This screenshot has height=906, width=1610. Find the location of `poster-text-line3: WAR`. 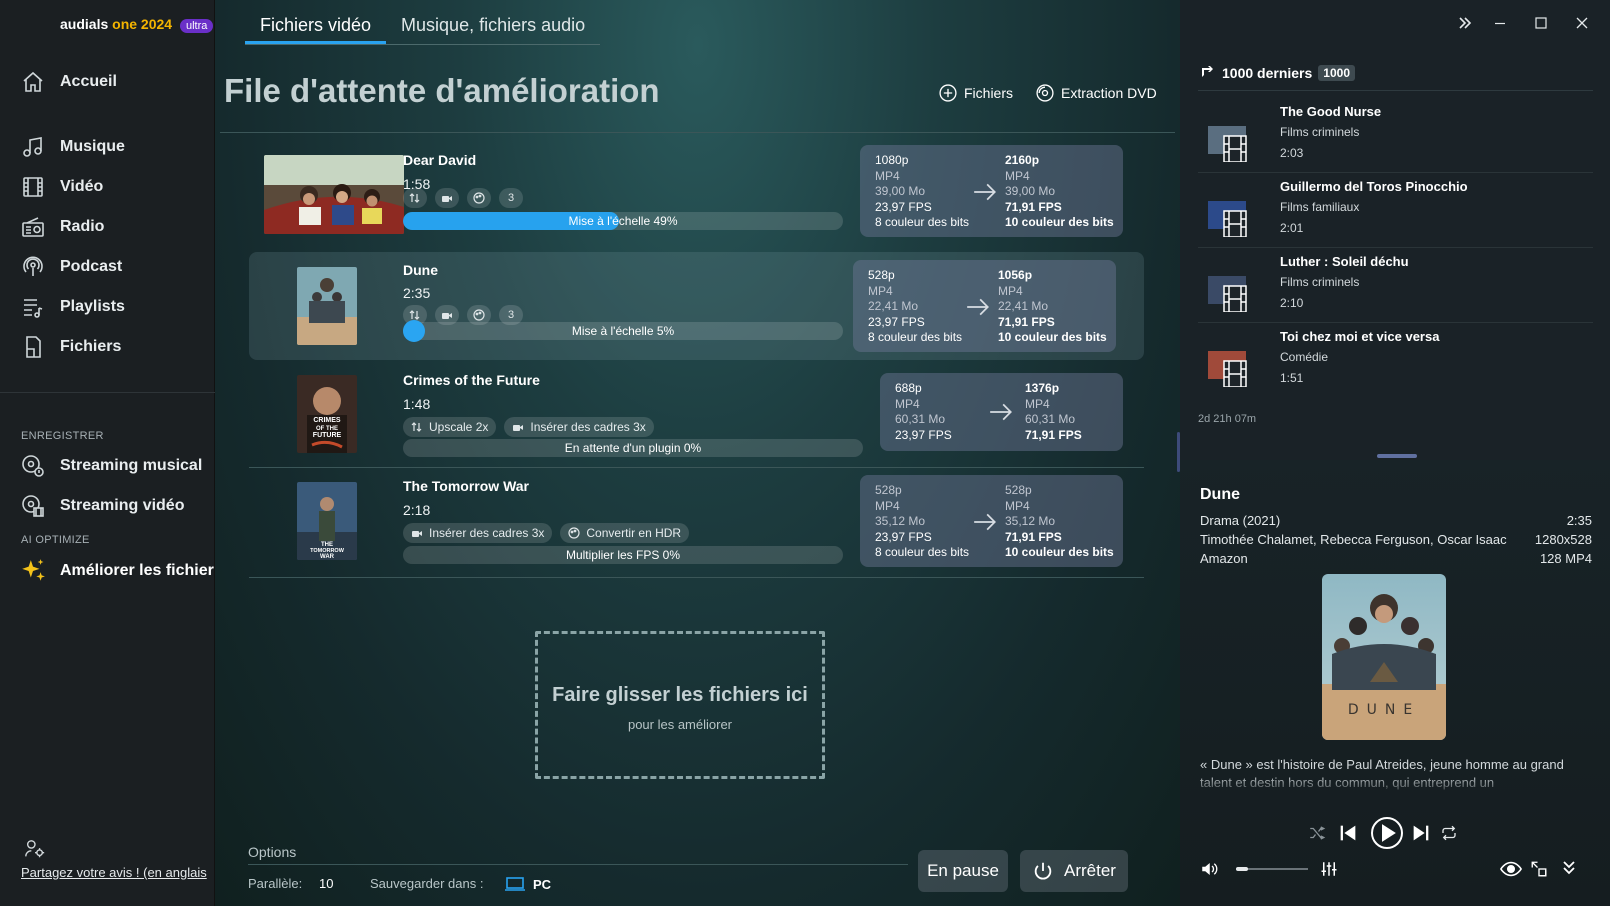

poster-text-line3: WAR is located at coordinates (327, 557).